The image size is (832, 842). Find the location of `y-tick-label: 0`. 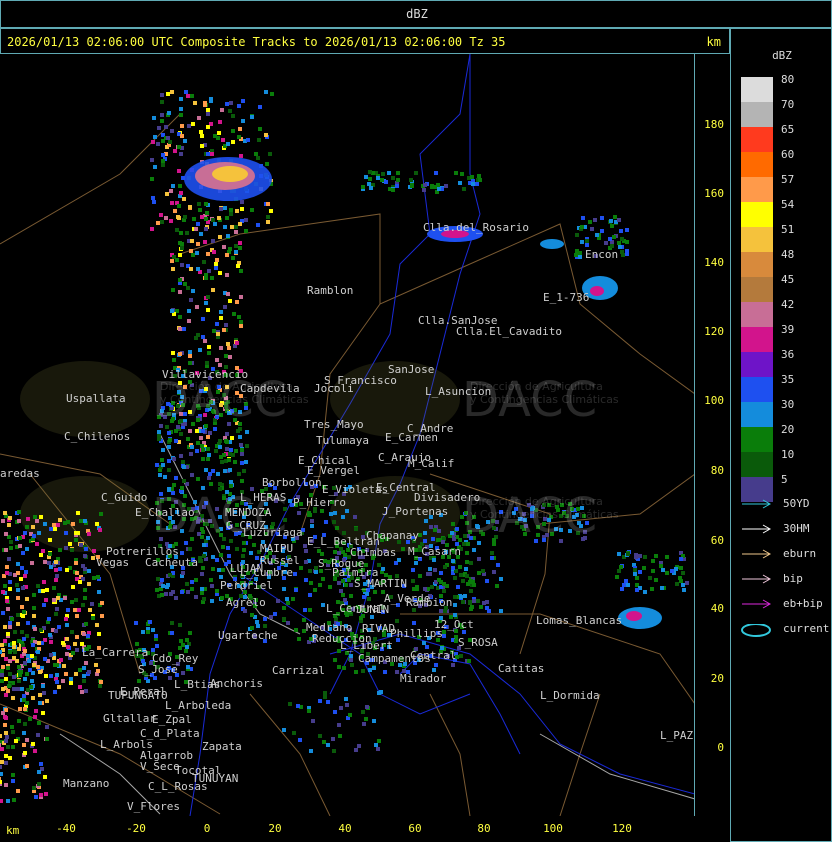

y-tick-label: 0 is located at coordinates (720, 747).